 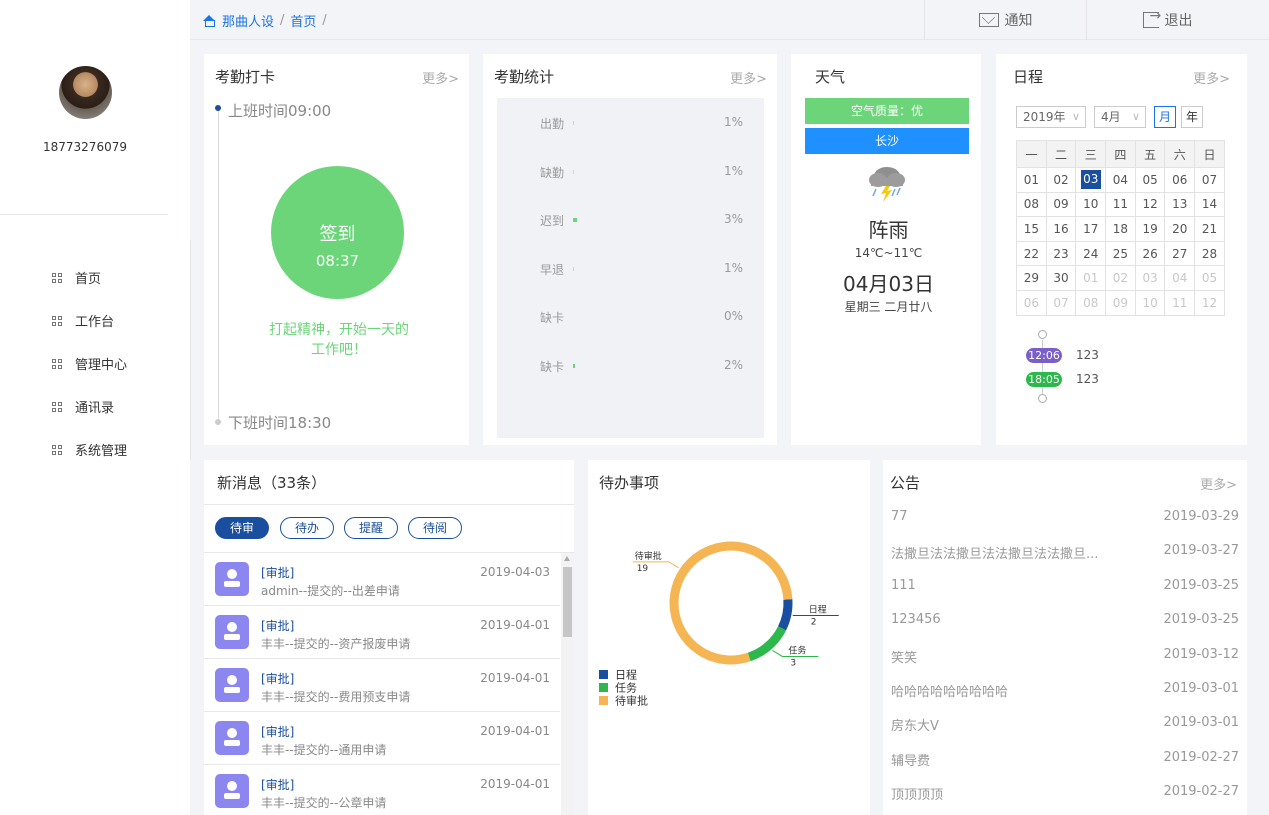 What do you see at coordinates (89, 449) in the screenshot?
I see `sidebar-item-system: 系统管理` at bounding box center [89, 449].